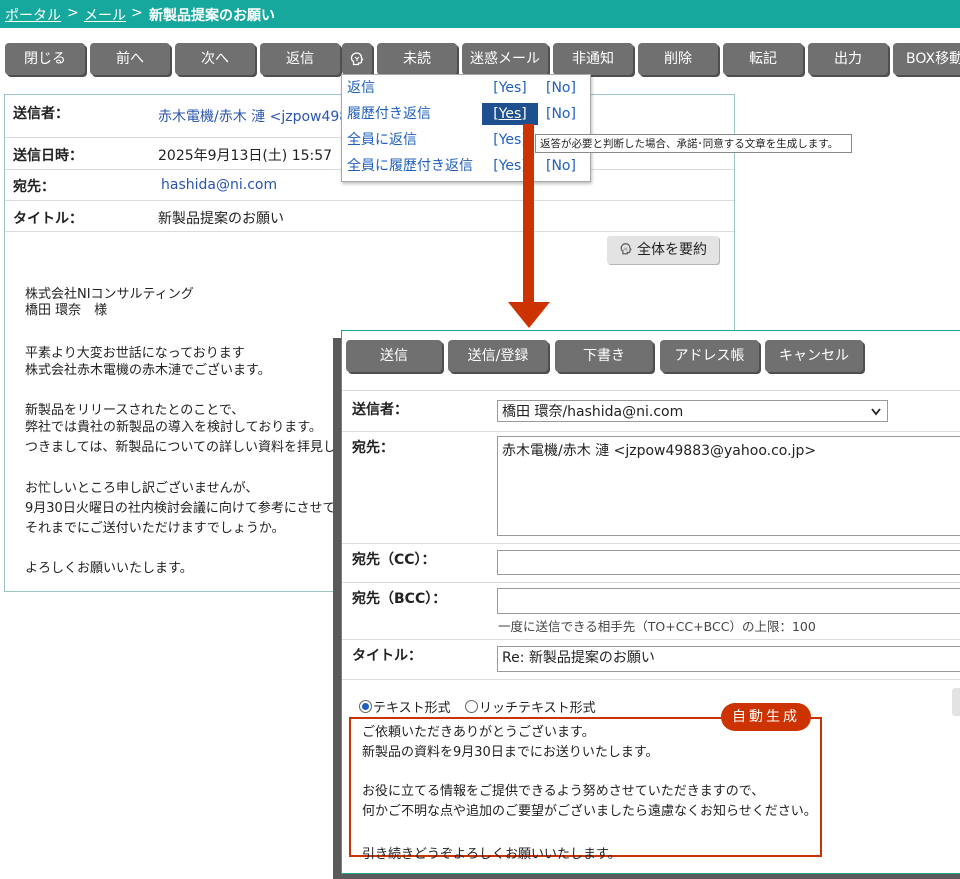 The width and height of the screenshot is (960, 879). I want to click on generated-body-line: 新製品の資料を9月30日までにお送りいたします。, so click(510, 752).